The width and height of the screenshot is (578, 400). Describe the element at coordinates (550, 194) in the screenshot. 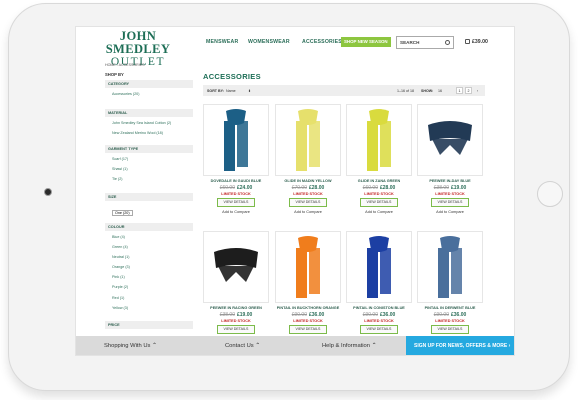

I see `home-button` at that location.